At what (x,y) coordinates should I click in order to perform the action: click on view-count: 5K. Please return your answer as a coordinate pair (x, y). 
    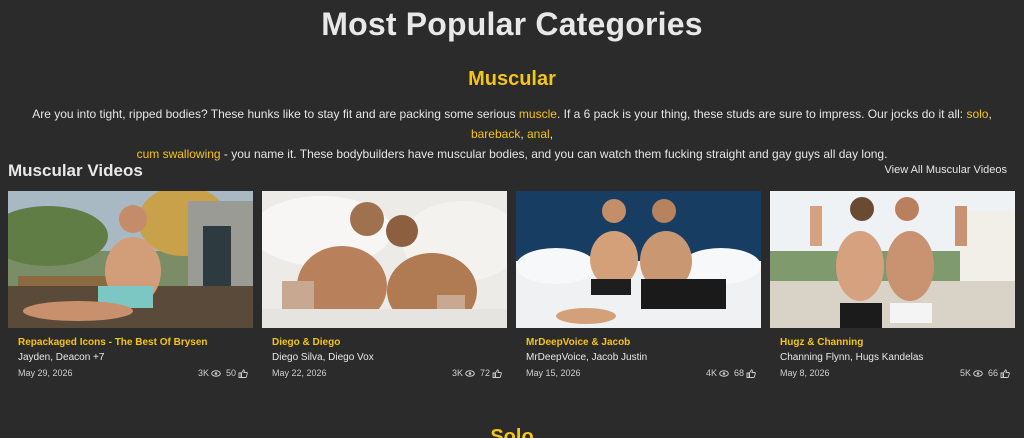
    Looking at the image, I should click on (965, 373).